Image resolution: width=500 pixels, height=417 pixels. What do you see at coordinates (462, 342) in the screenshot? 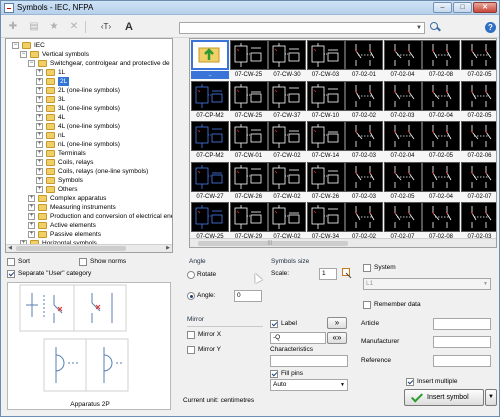
I see `manufacturer-input` at bounding box center [462, 342].